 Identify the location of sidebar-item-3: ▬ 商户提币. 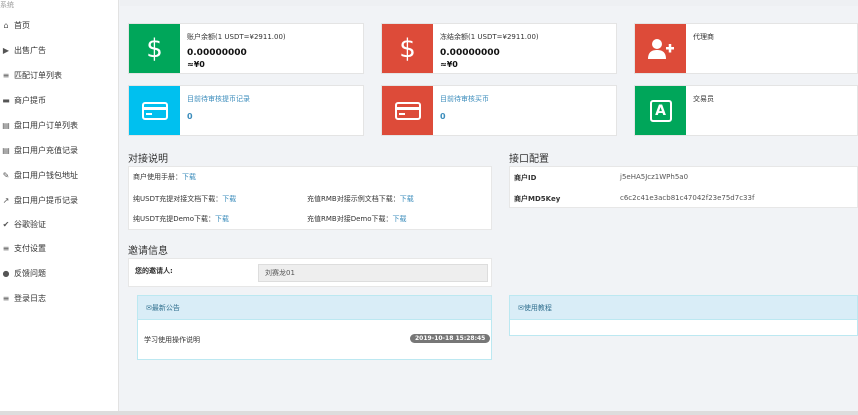
(59, 100).